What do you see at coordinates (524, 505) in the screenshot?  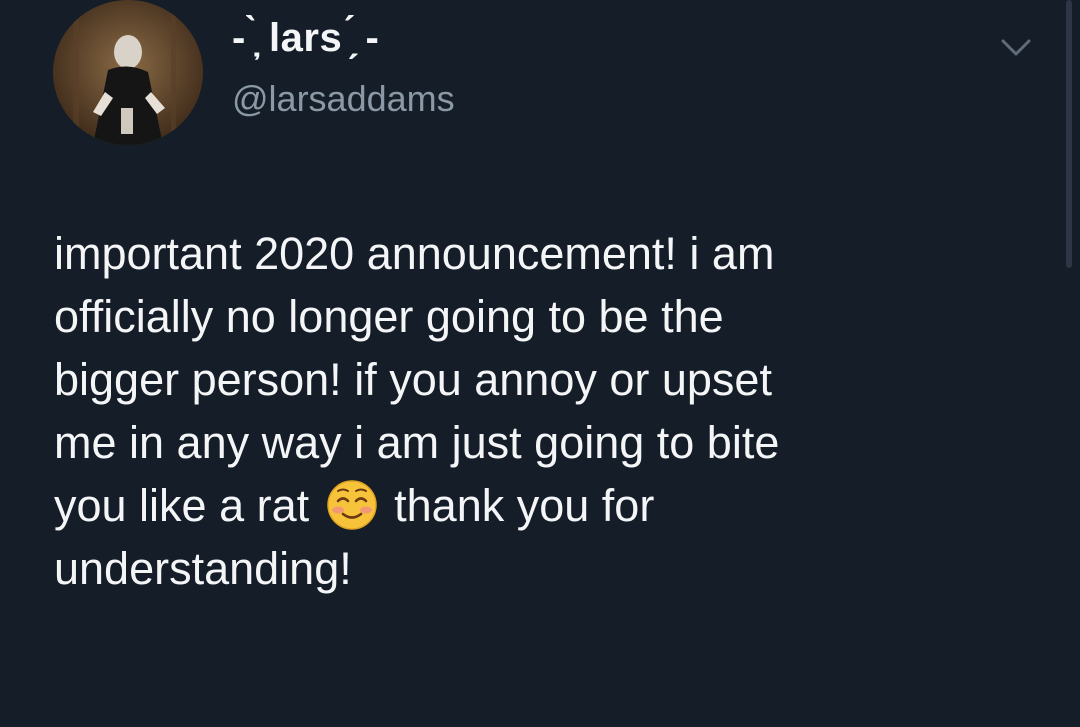 I see `tweet-text-segment: thank you for` at bounding box center [524, 505].